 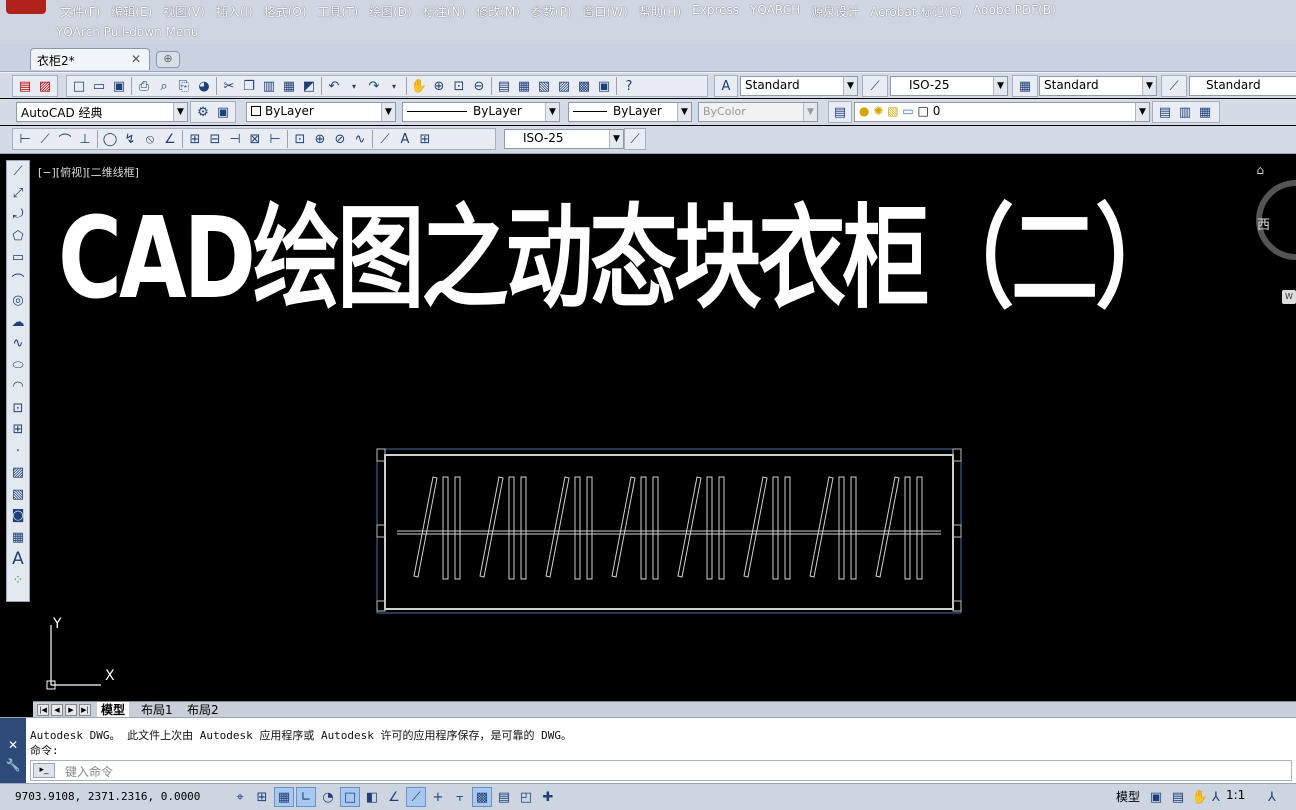 What do you see at coordinates (18, 538) in the screenshot?
I see `table-icon: ▦` at bounding box center [18, 538].